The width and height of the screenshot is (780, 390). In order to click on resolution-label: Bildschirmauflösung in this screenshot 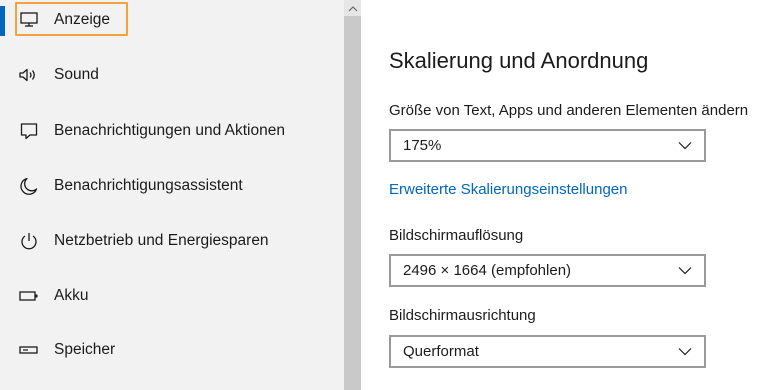, I will do `click(456, 235)`.